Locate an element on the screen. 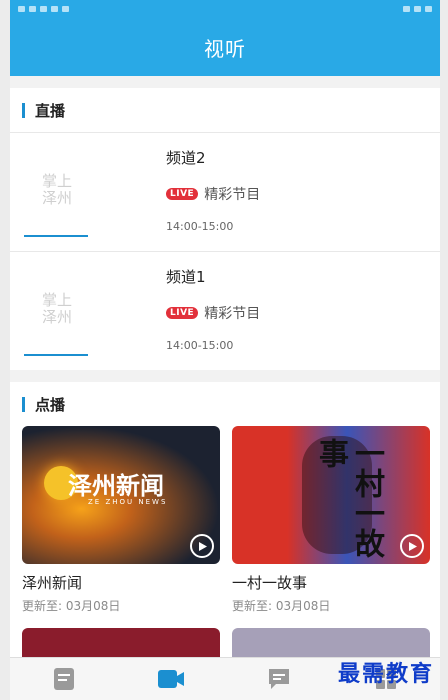  poster-subtitle: ZE ZHOU NEWS is located at coordinates (128, 502).